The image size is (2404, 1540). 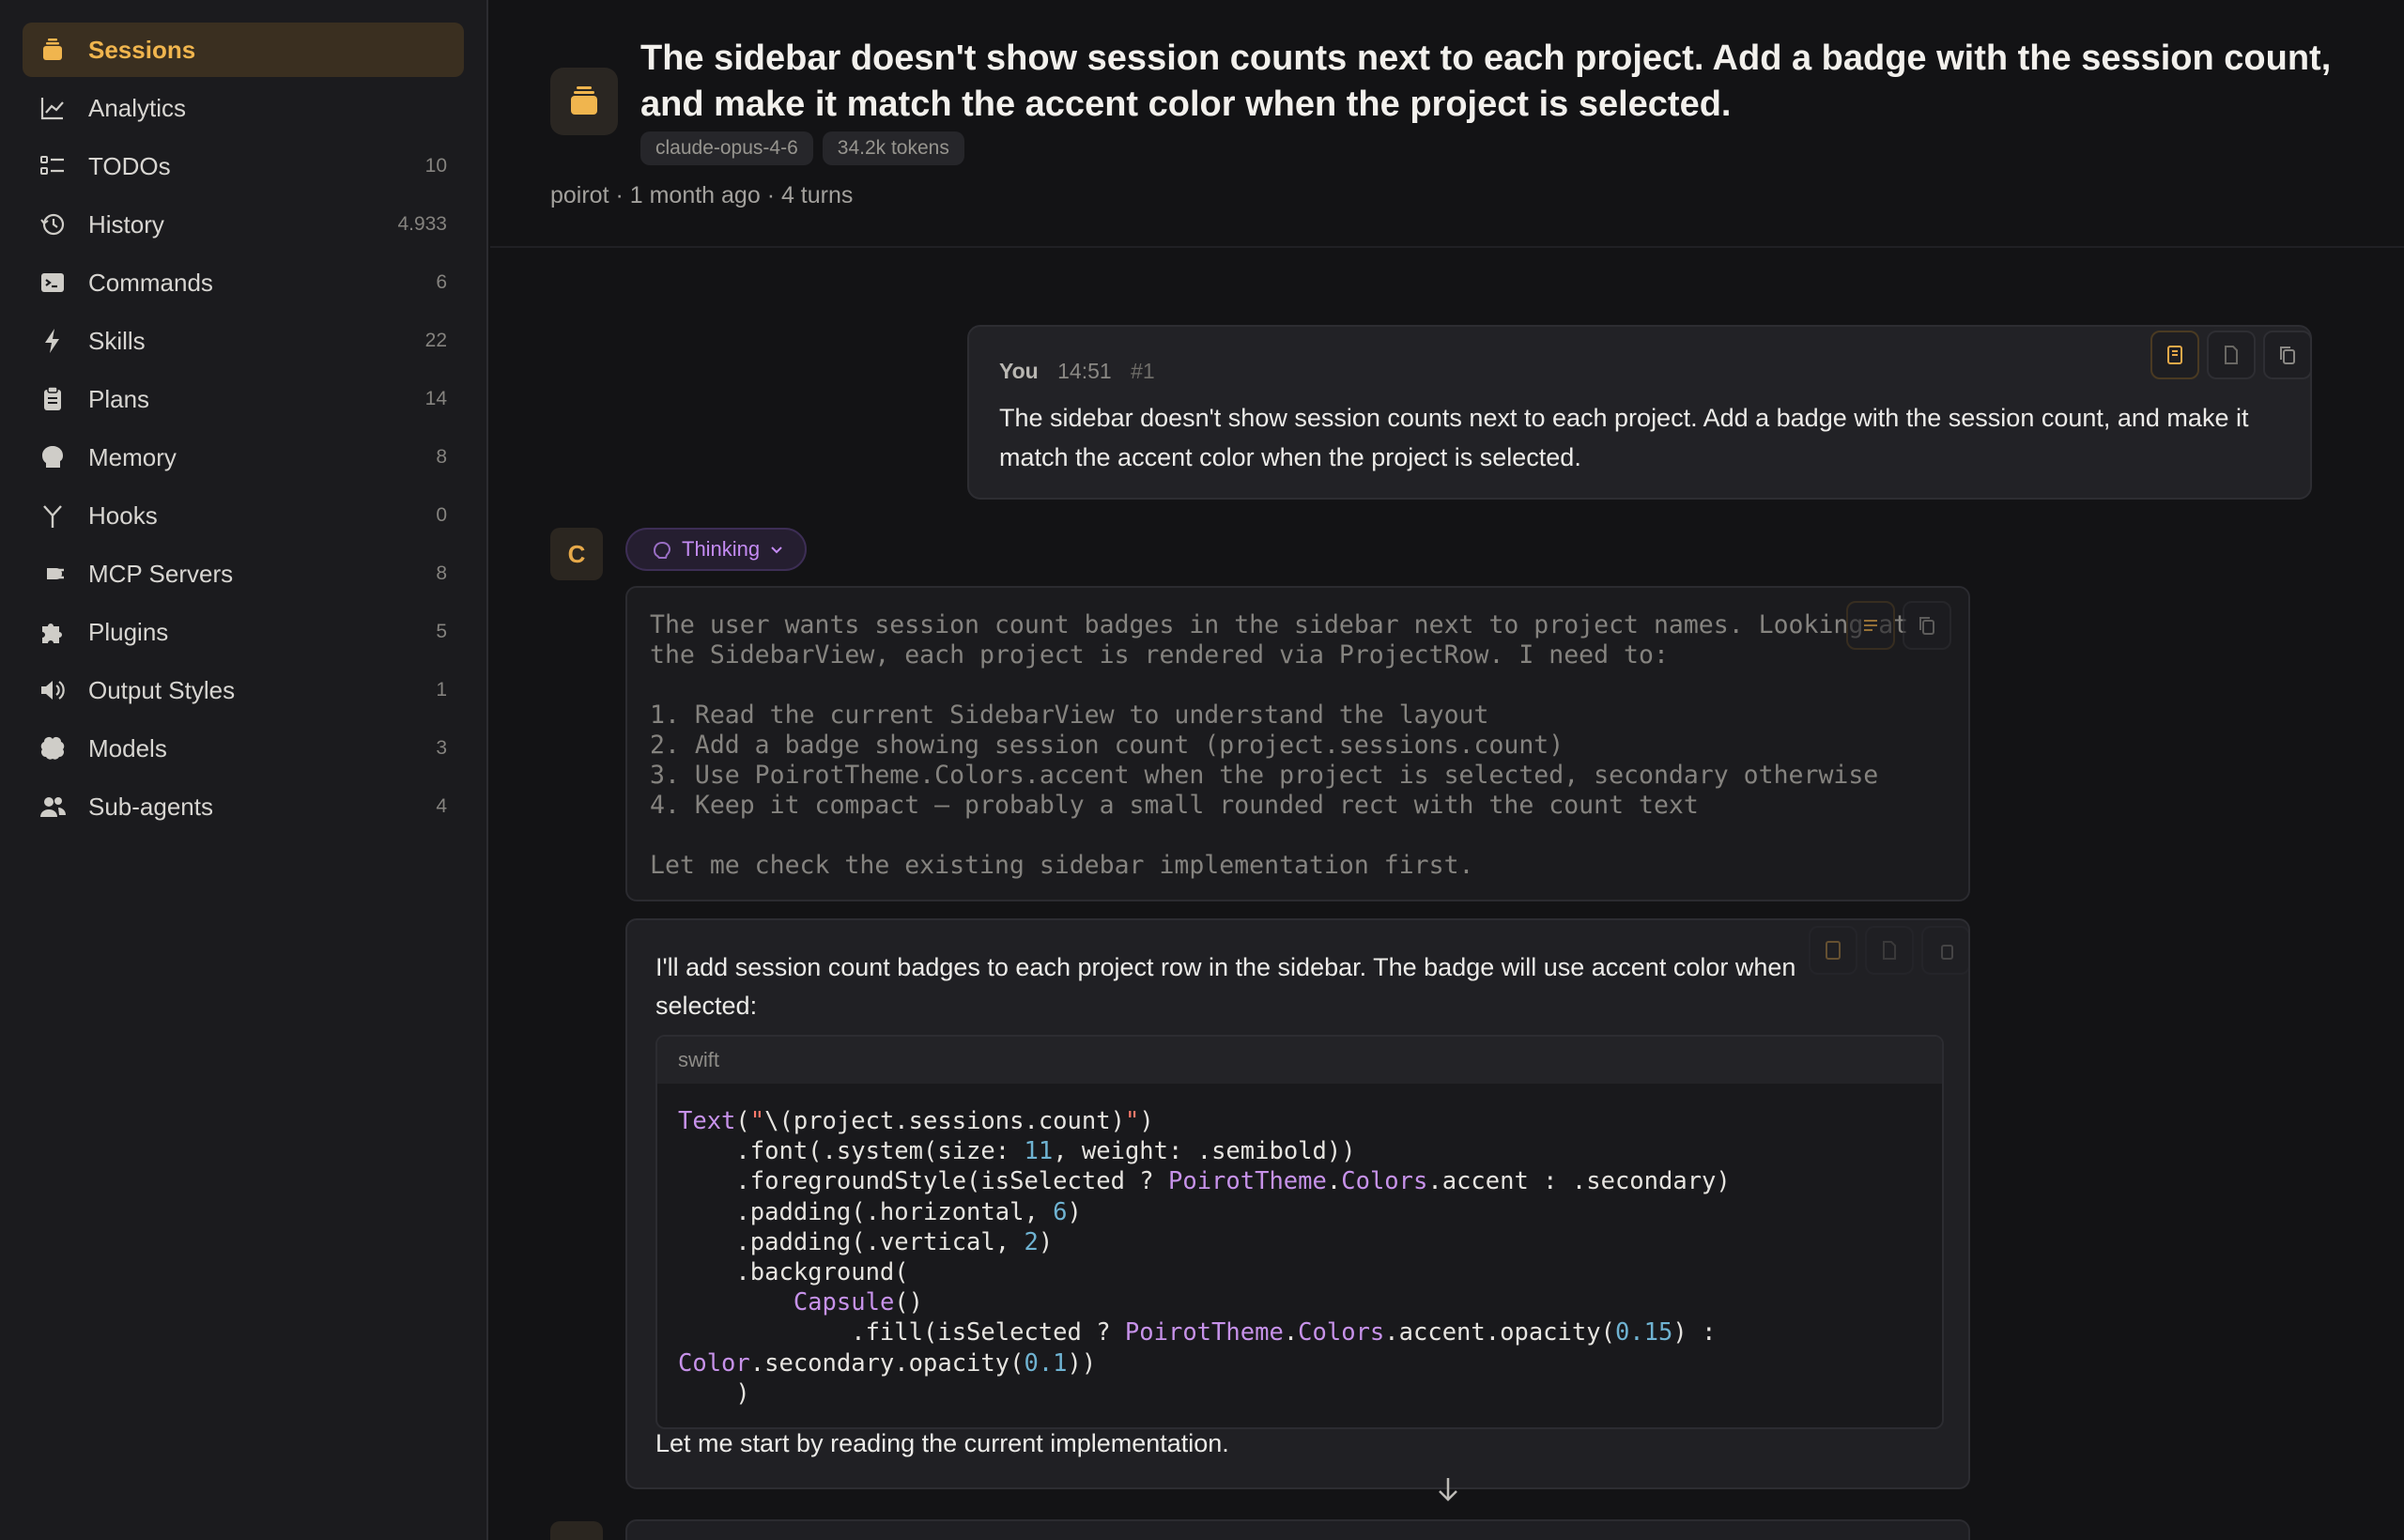 What do you see at coordinates (129, 165) in the screenshot?
I see `sidebar-item-label: TODOs` at bounding box center [129, 165].